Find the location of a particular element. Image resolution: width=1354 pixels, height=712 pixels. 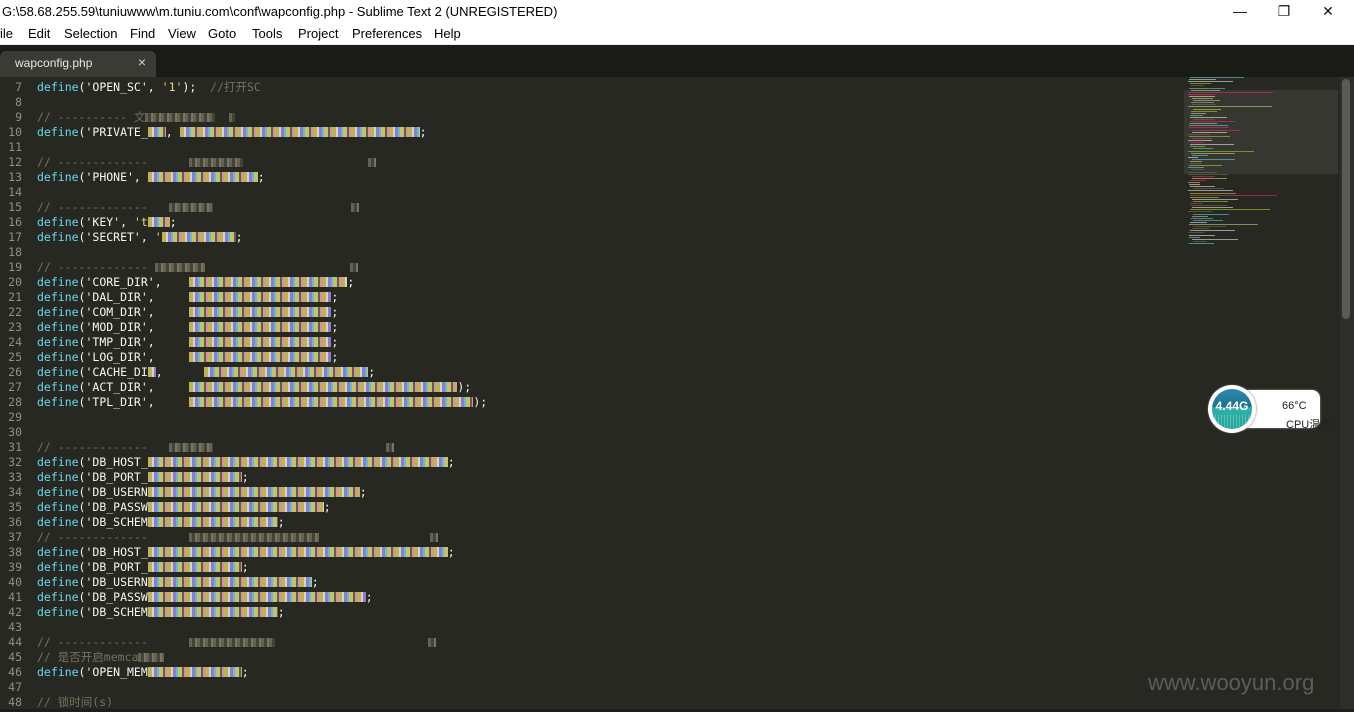

code-line: 14 is located at coordinates (590, 192).